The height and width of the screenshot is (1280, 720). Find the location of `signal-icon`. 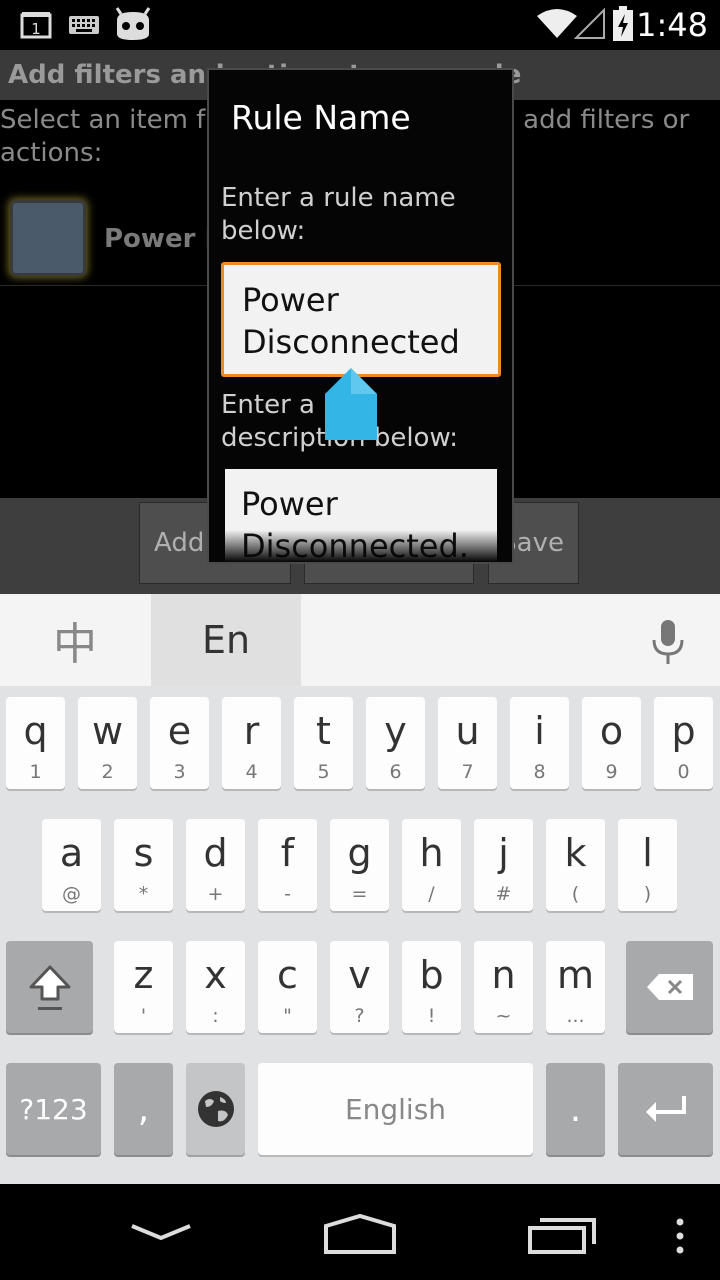

signal-icon is located at coordinates (589, 23).